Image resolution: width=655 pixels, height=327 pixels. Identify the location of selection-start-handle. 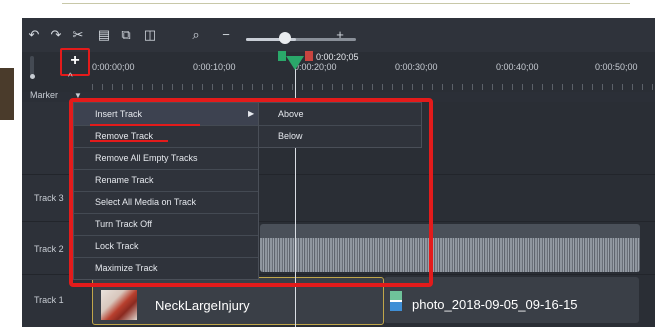
(282, 56).